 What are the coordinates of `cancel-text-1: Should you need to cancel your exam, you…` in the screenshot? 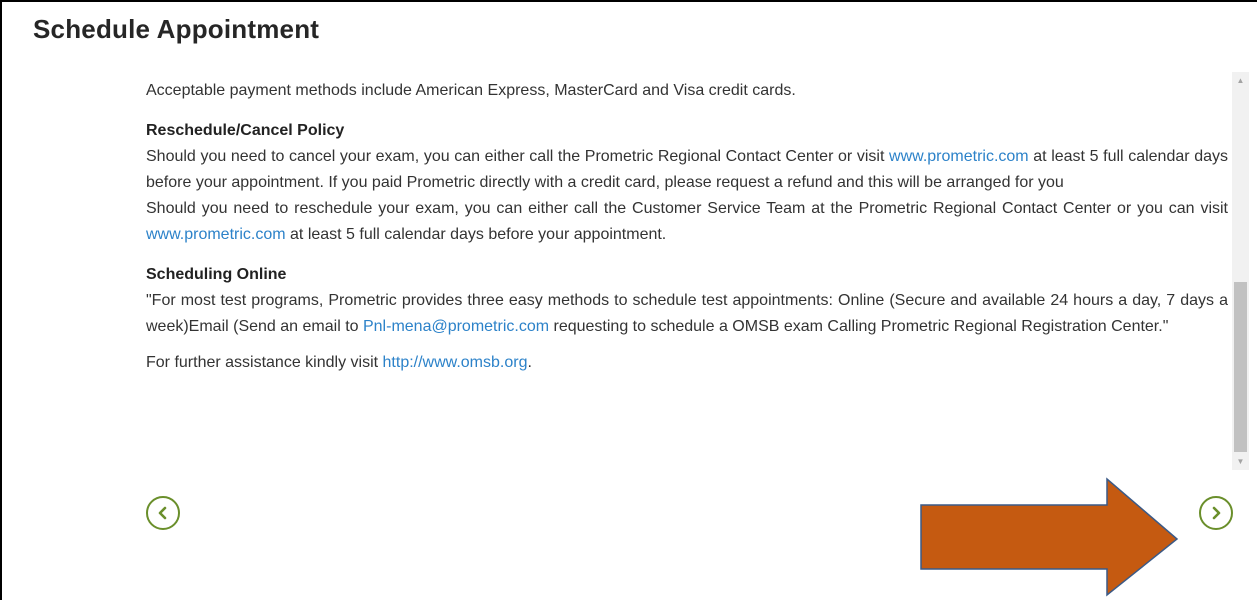 It's located at (518, 156).